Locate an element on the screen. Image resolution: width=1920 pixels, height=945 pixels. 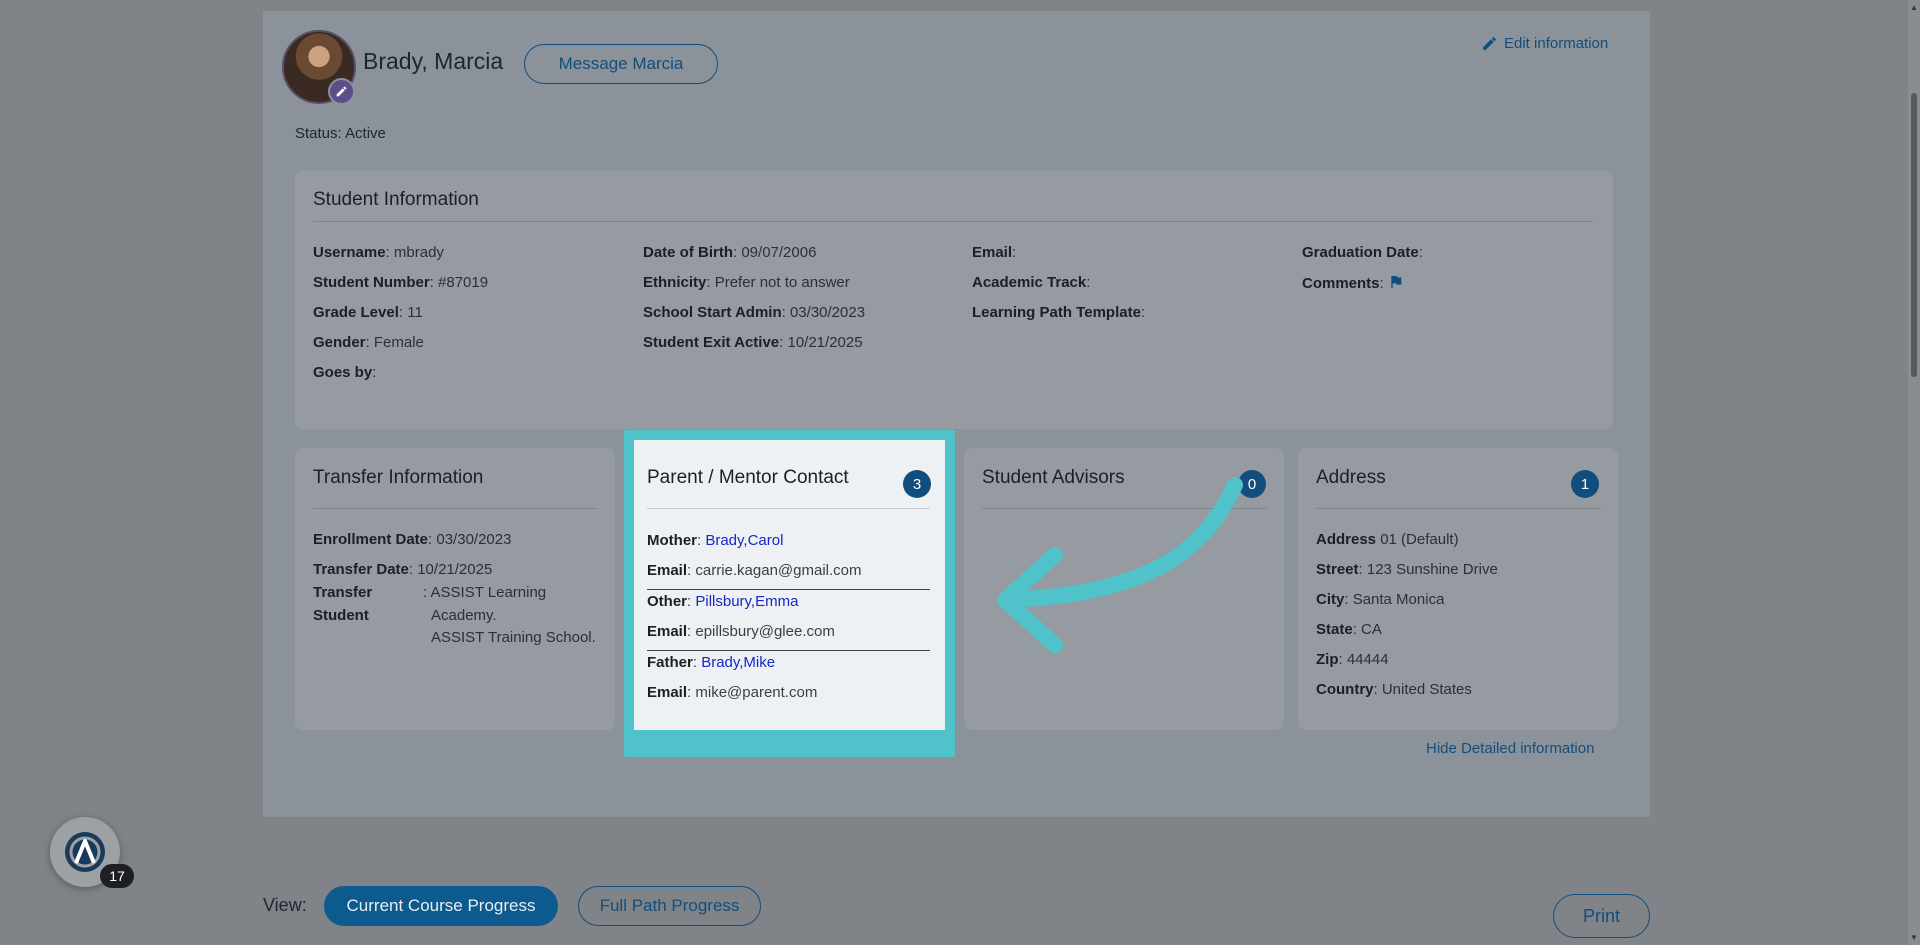
notification-count-badge: 17 is located at coordinates (117, 876).